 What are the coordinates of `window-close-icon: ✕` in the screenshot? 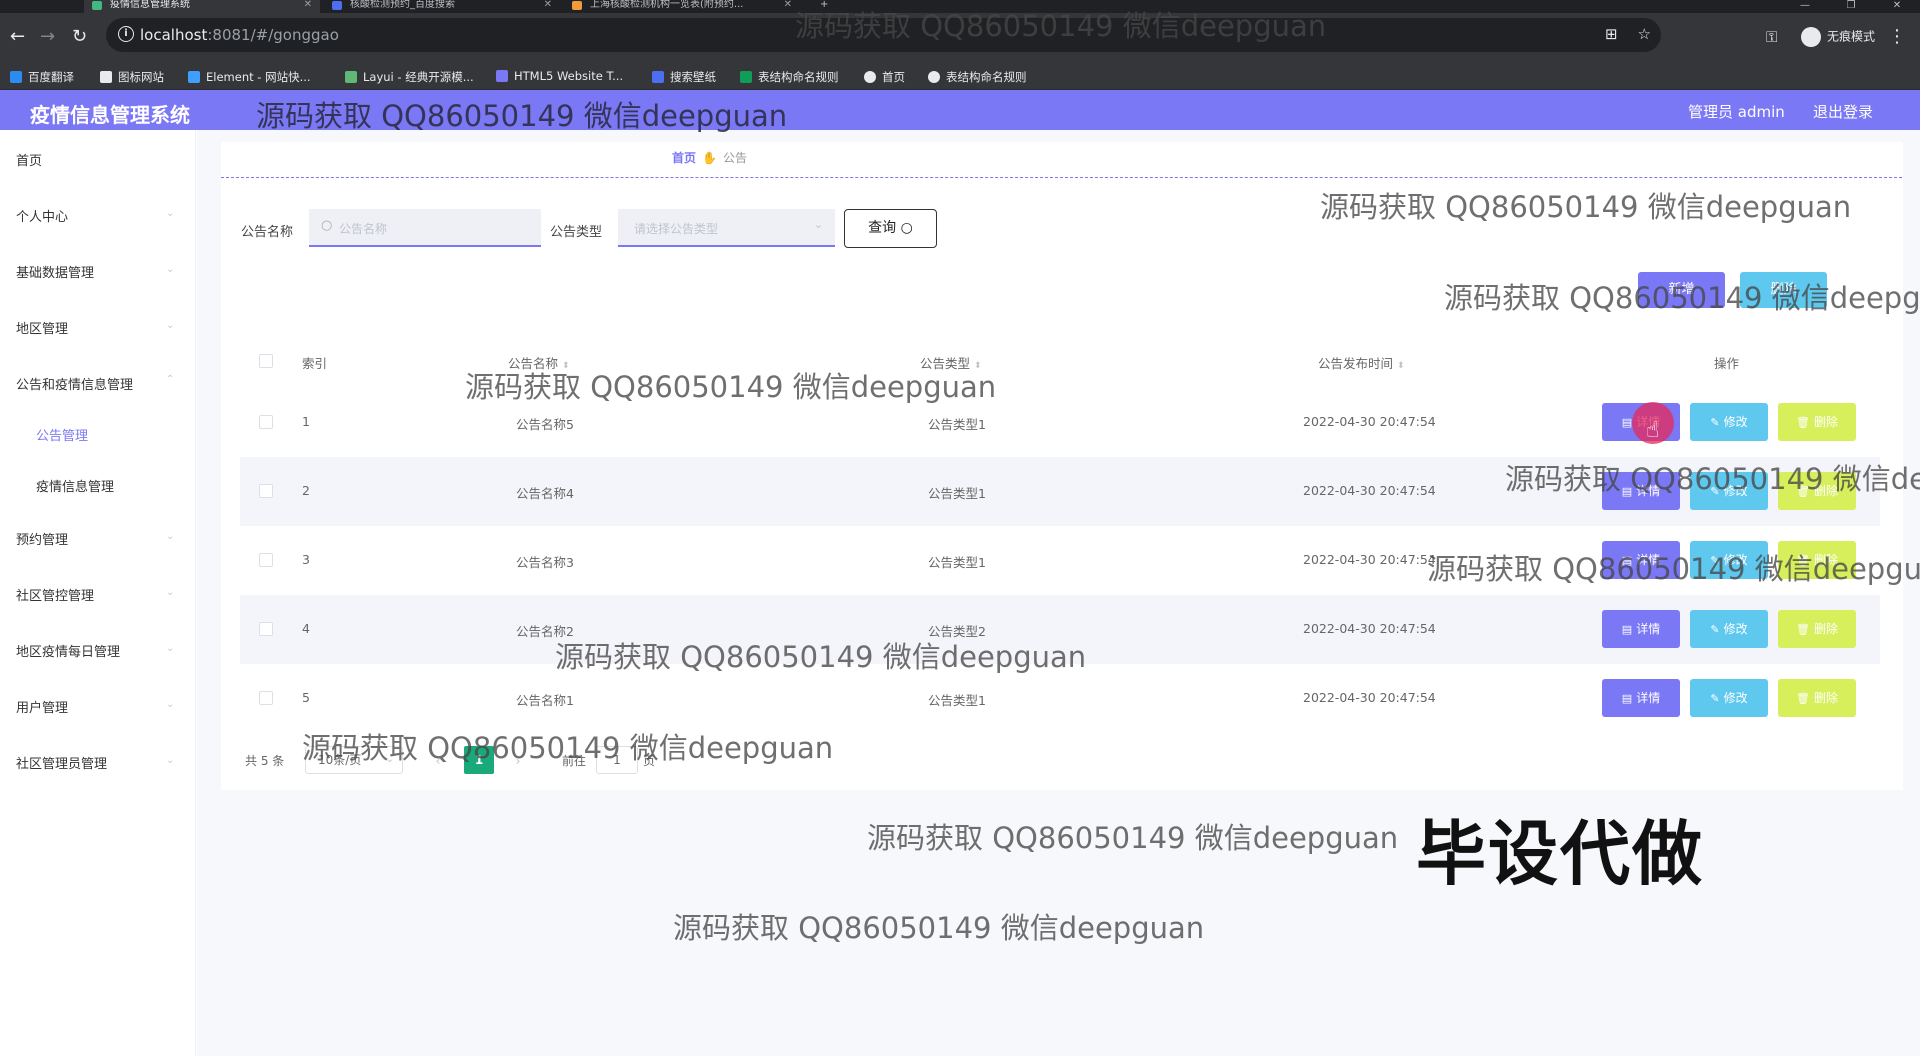 It's located at (1897, 5).